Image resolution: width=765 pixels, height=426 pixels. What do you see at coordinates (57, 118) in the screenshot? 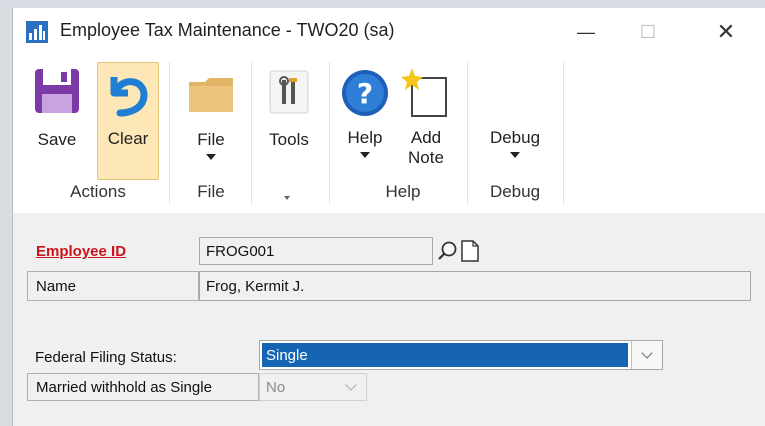
I see `save-button: Save` at bounding box center [57, 118].